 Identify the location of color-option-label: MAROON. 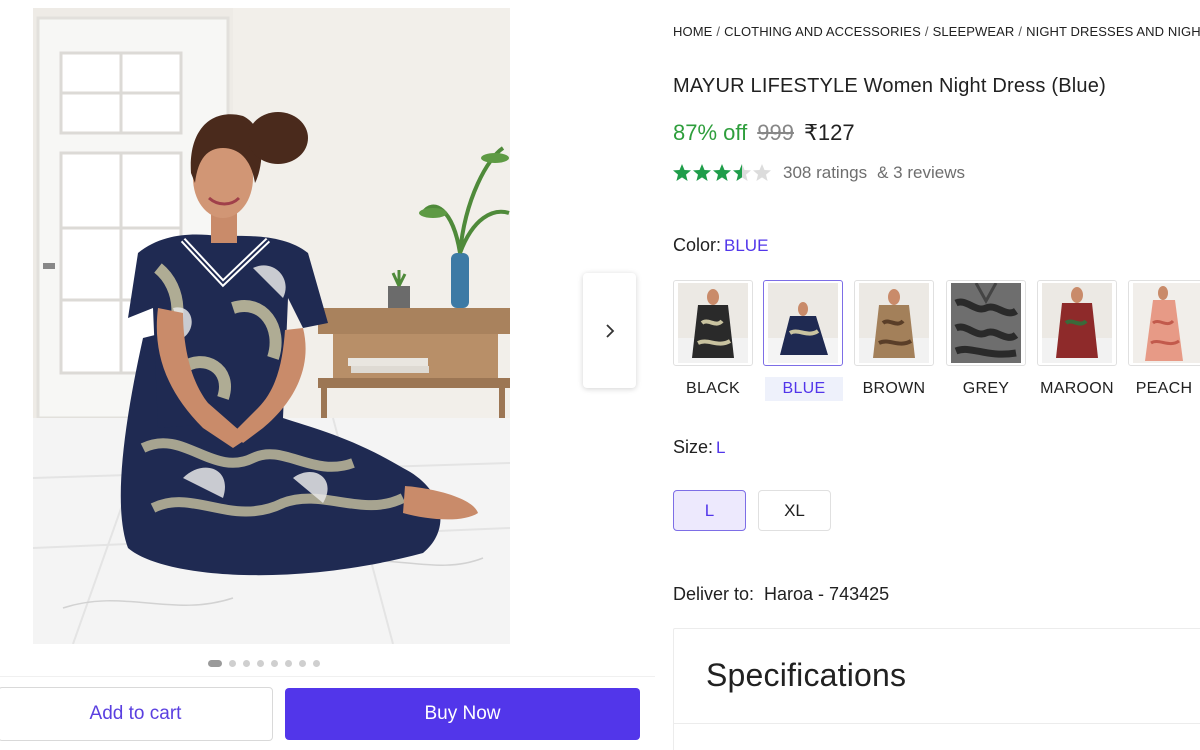
(1077, 389).